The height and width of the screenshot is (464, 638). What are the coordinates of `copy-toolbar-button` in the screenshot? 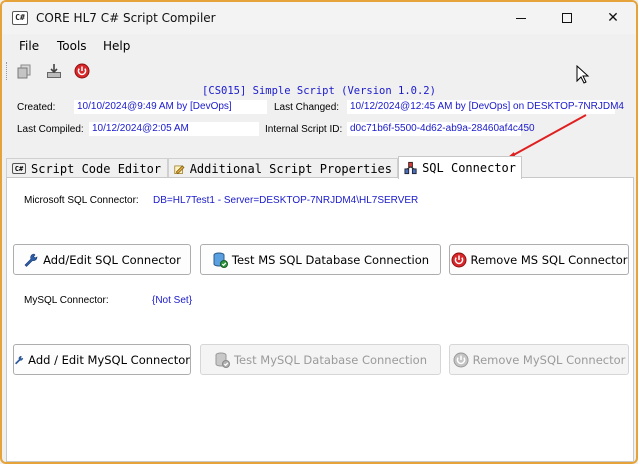 It's located at (24, 71).